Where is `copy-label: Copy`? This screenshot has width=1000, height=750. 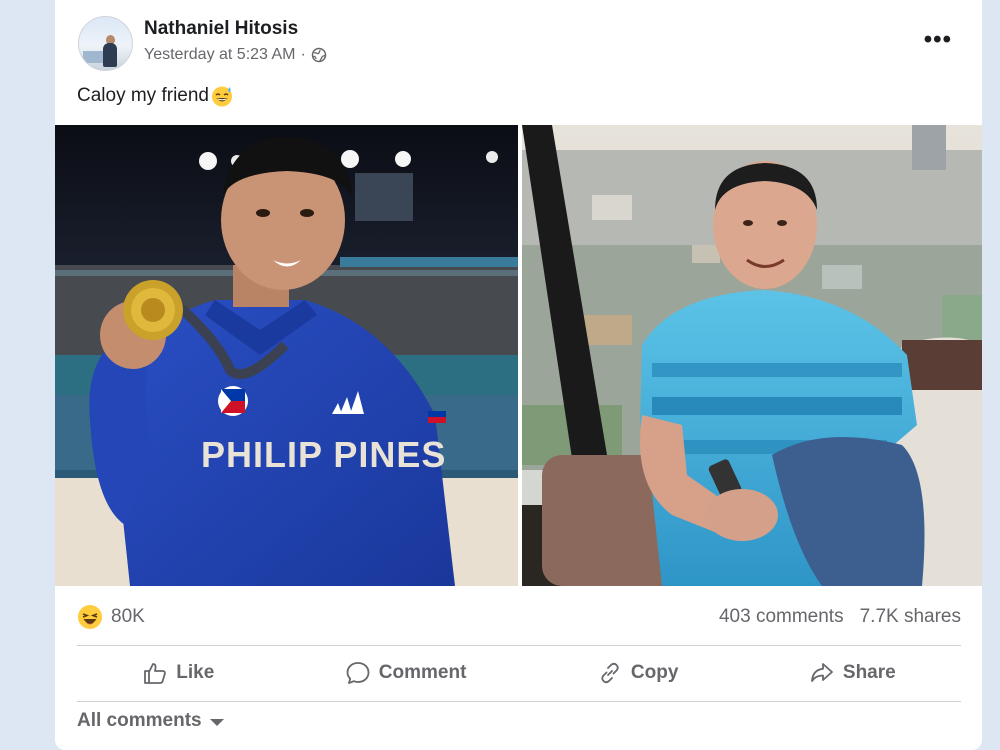 copy-label: Copy is located at coordinates (654, 672).